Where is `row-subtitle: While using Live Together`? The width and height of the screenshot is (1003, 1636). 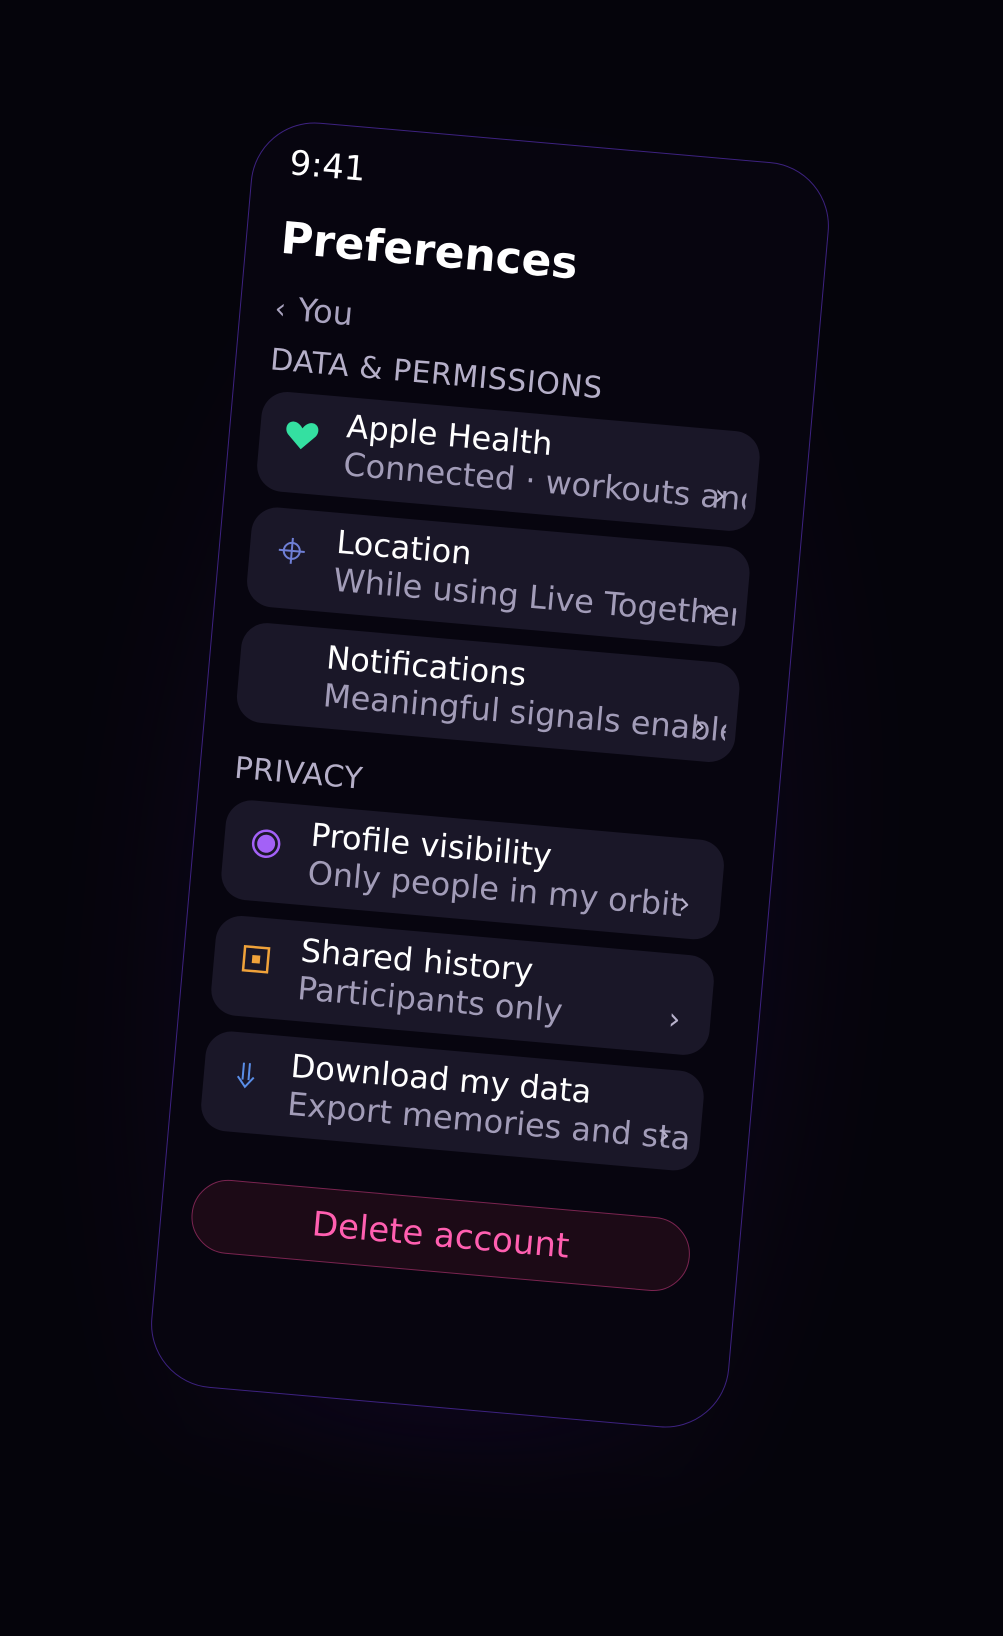 row-subtitle: While using Live Together is located at coordinates (534, 597).